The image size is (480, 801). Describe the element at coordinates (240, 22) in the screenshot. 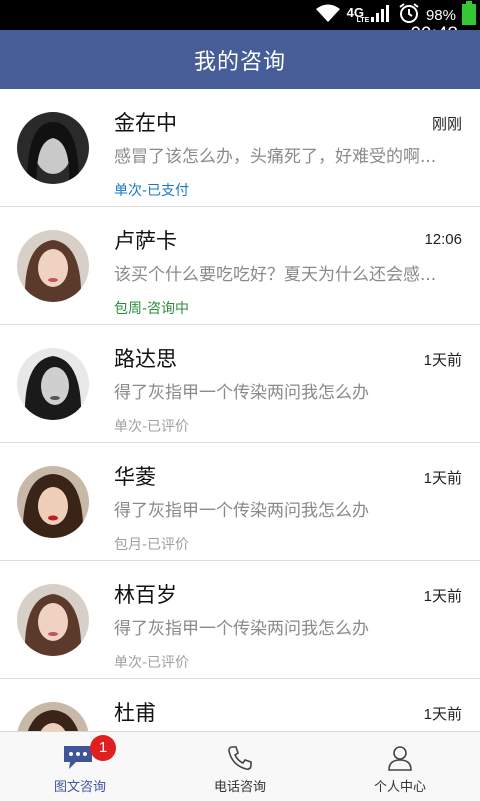

I see `status-bar: 4G LTE 98% 09:48` at that location.